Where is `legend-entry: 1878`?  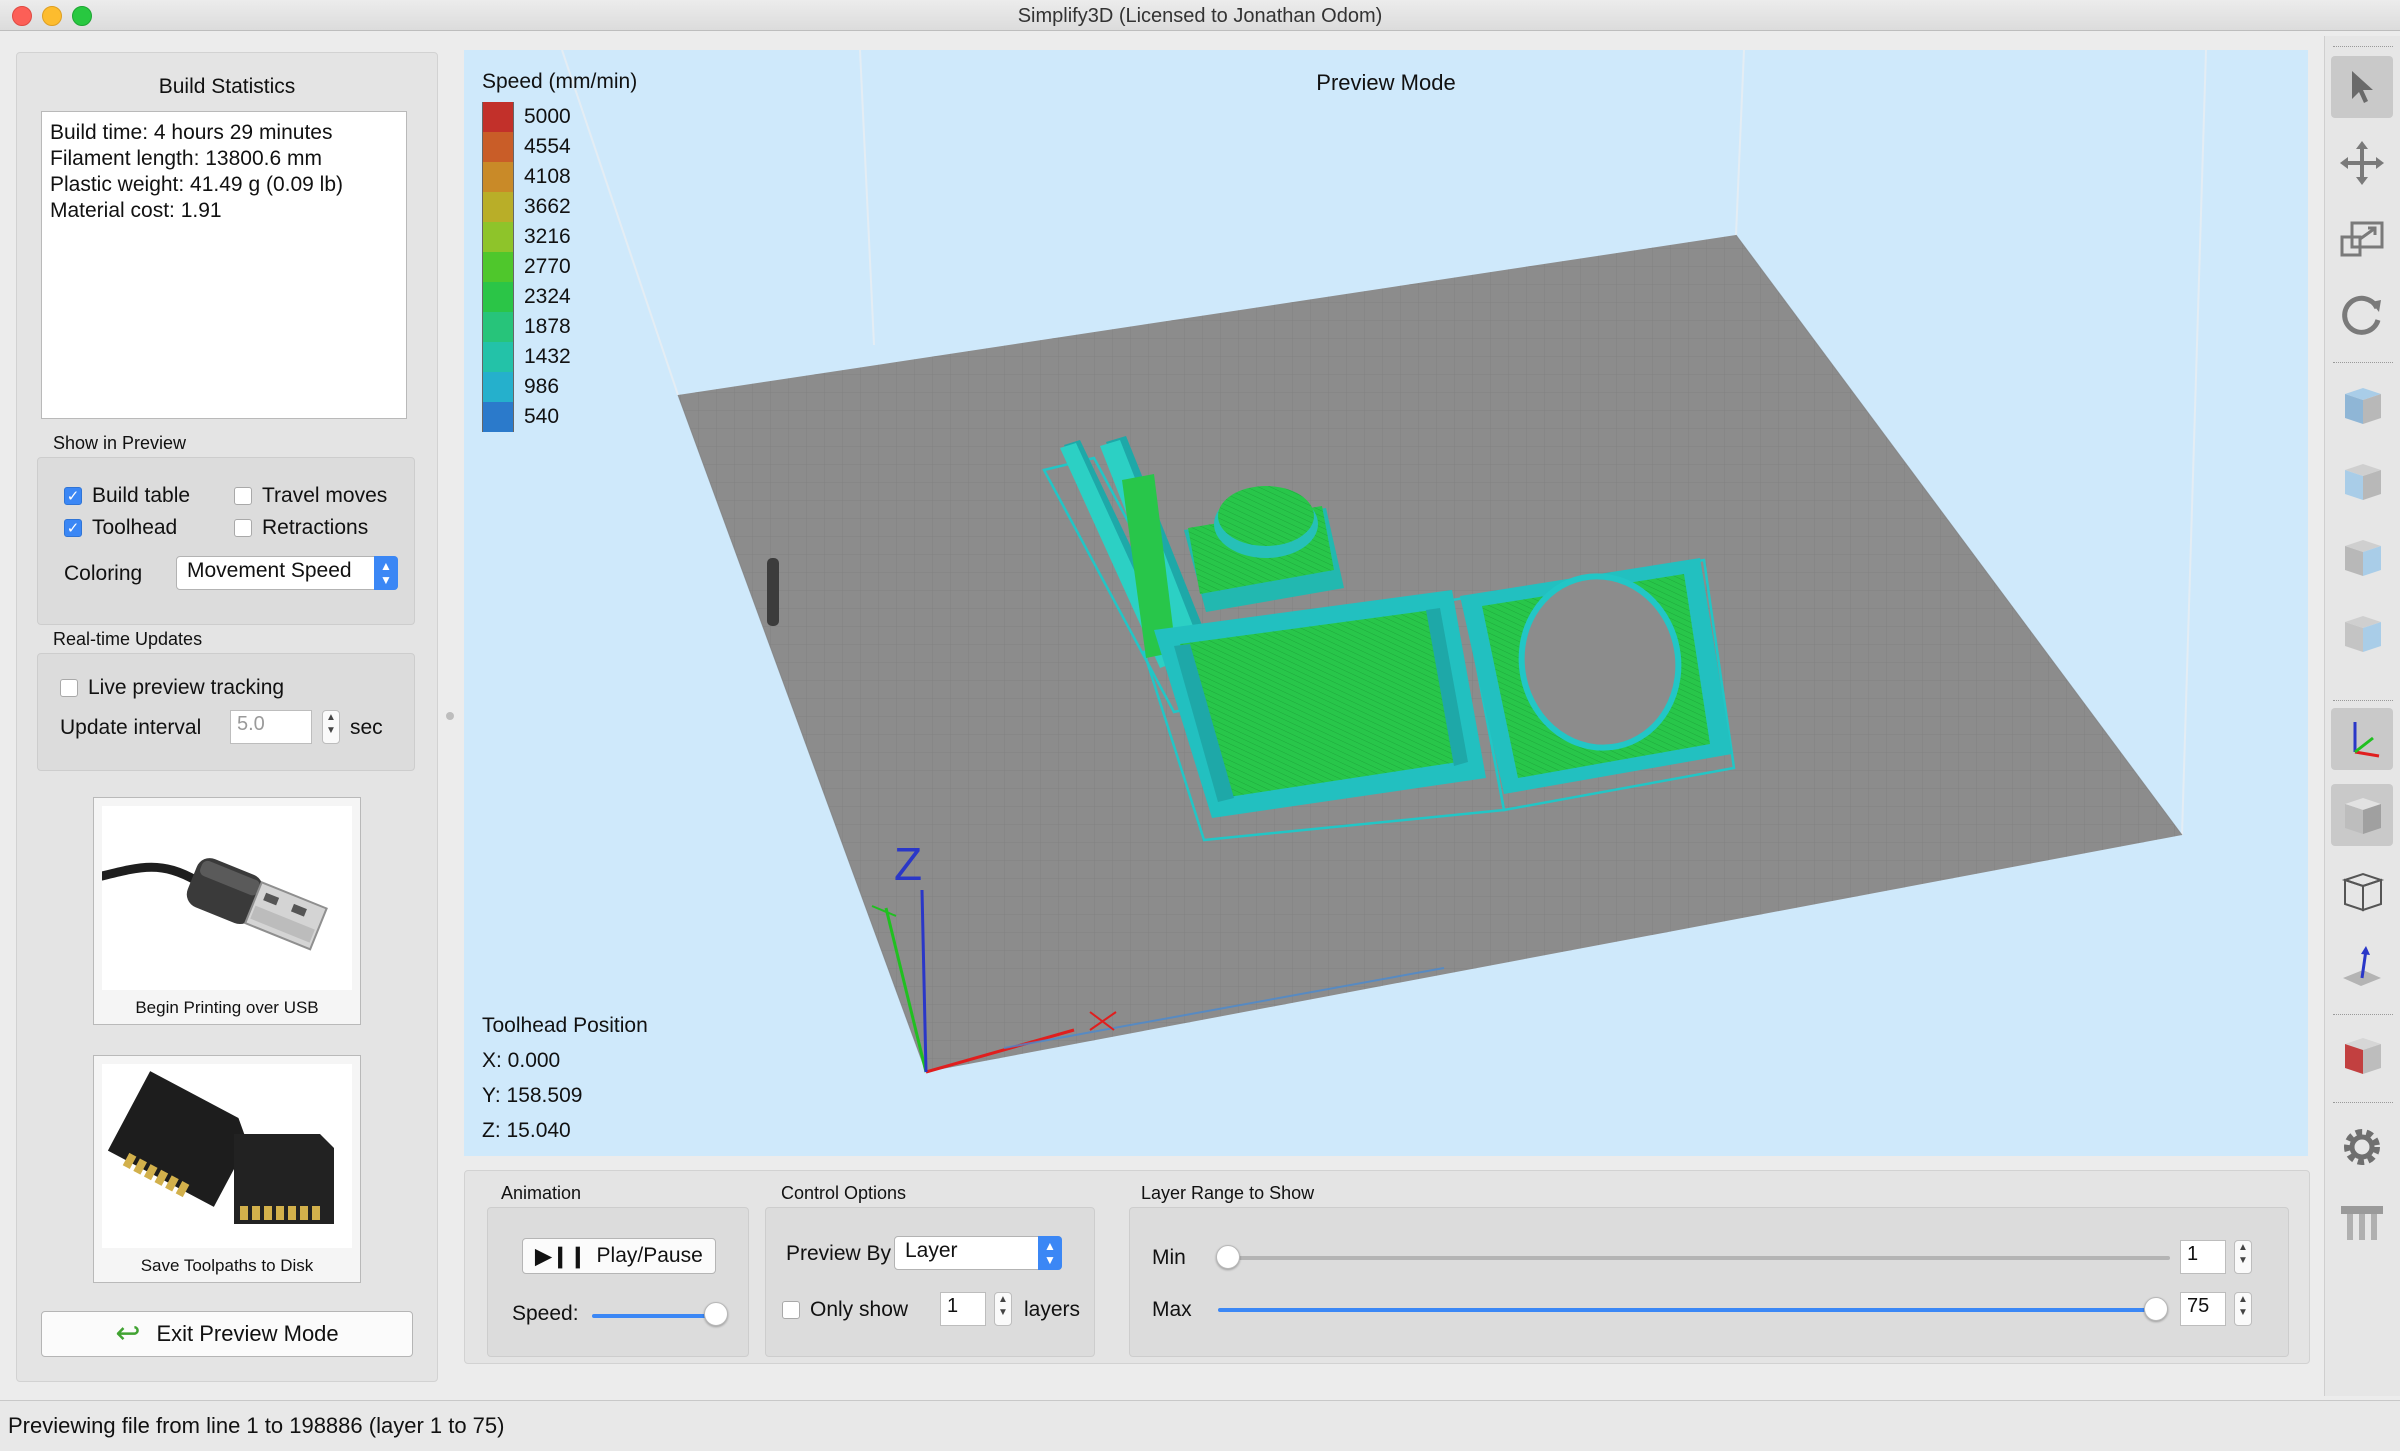 legend-entry: 1878 is located at coordinates (526, 327).